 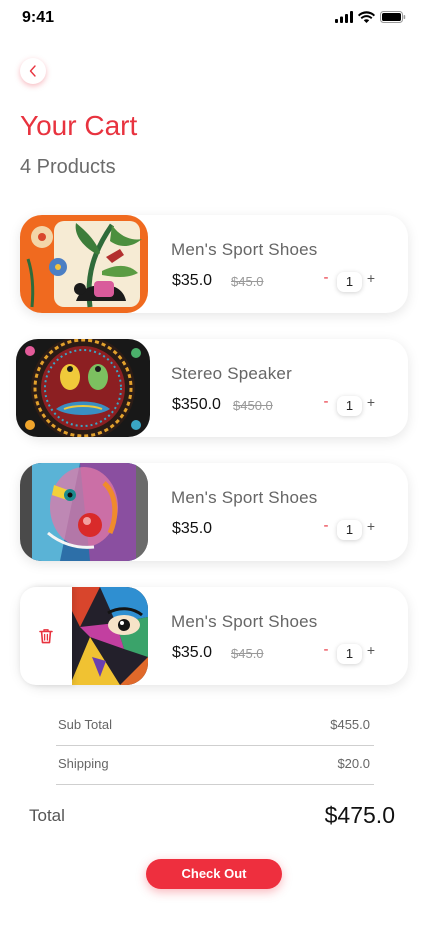 I want to click on subtotal-label: Sub Total, so click(x=85, y=724).